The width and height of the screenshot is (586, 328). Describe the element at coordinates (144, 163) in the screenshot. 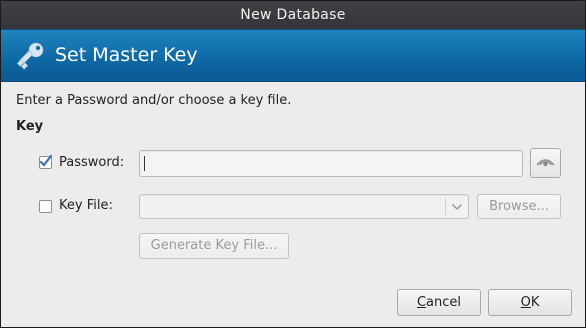

I see `text-caret` at that location.